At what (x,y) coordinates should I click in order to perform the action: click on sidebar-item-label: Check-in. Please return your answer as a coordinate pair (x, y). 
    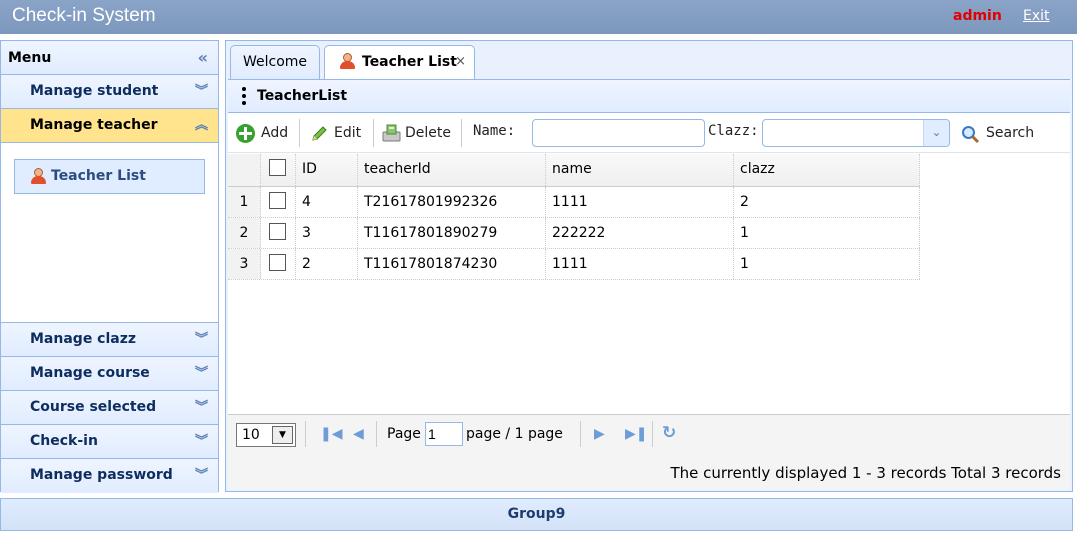
    Looking at the image, I should click on (64, 441).